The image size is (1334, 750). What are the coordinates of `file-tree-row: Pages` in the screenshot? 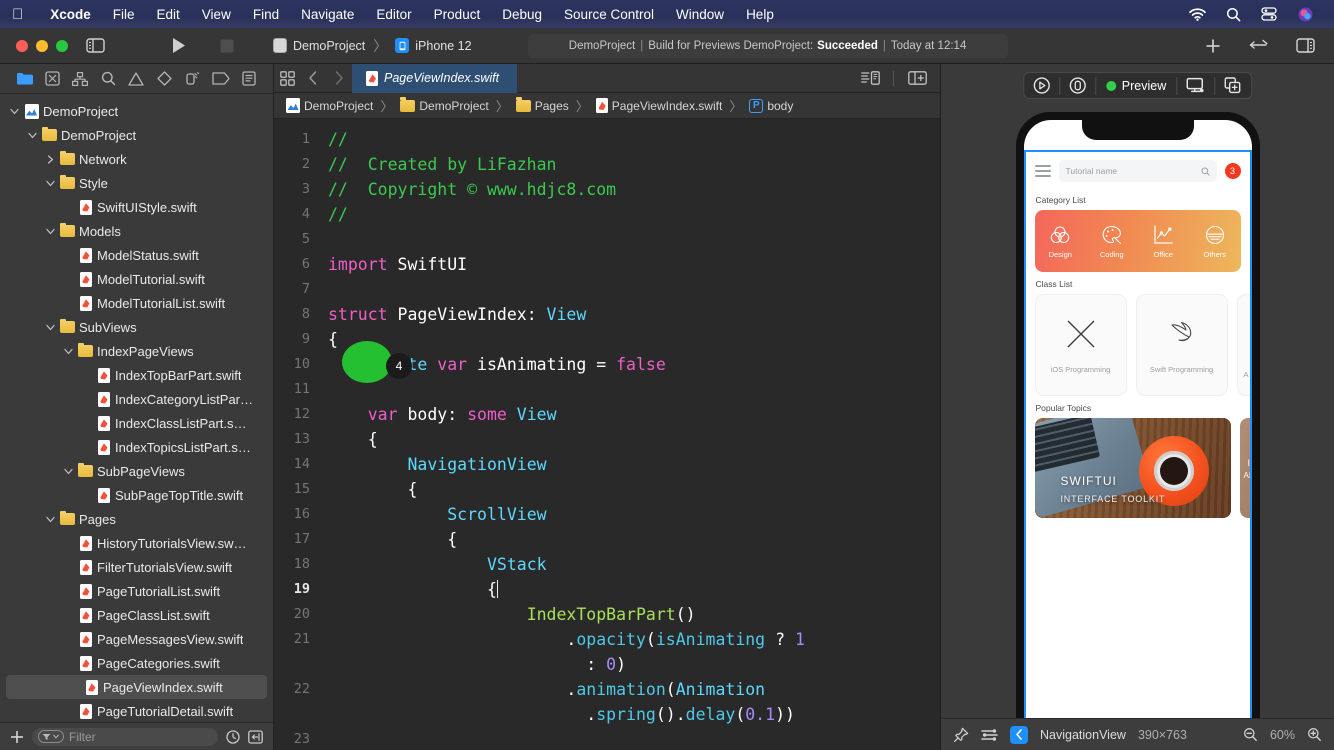 It's located at (136, 519).